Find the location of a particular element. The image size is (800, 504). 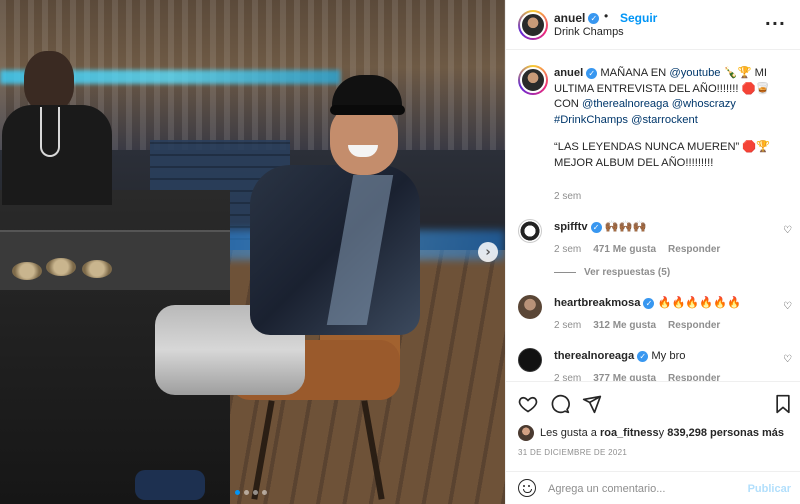

header-username: anuel ✓ is located at coordinates (577, 18).